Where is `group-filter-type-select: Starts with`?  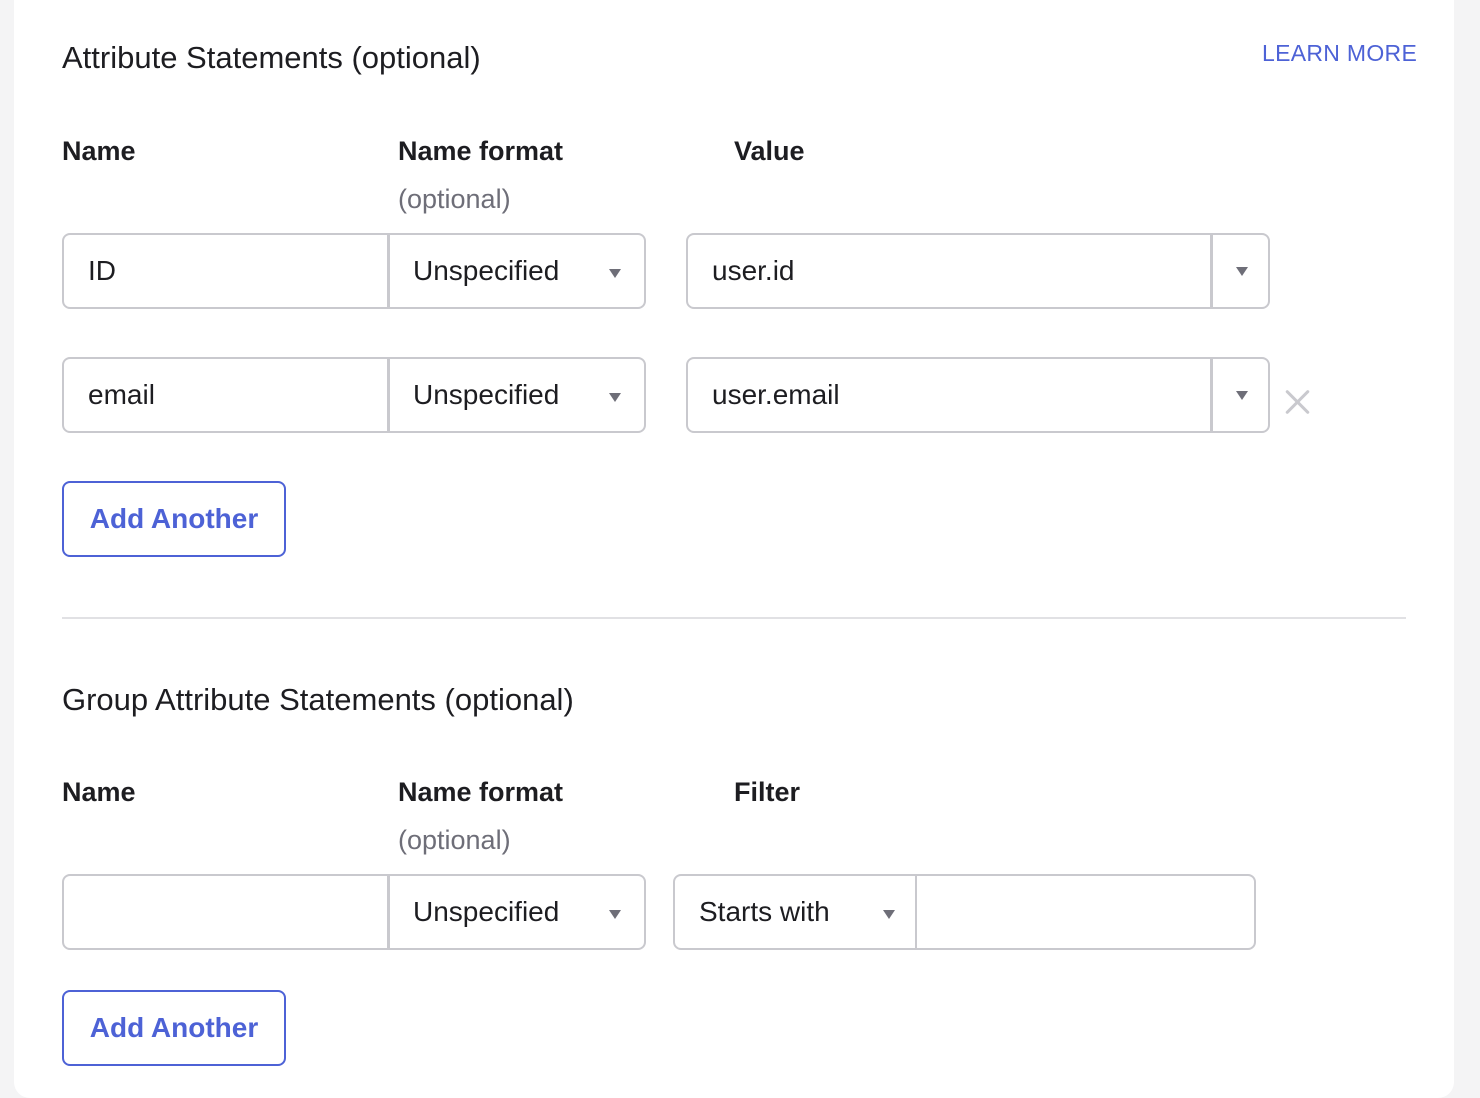 group-filter-type-select: Starts with is located at coordinates (795, 912).